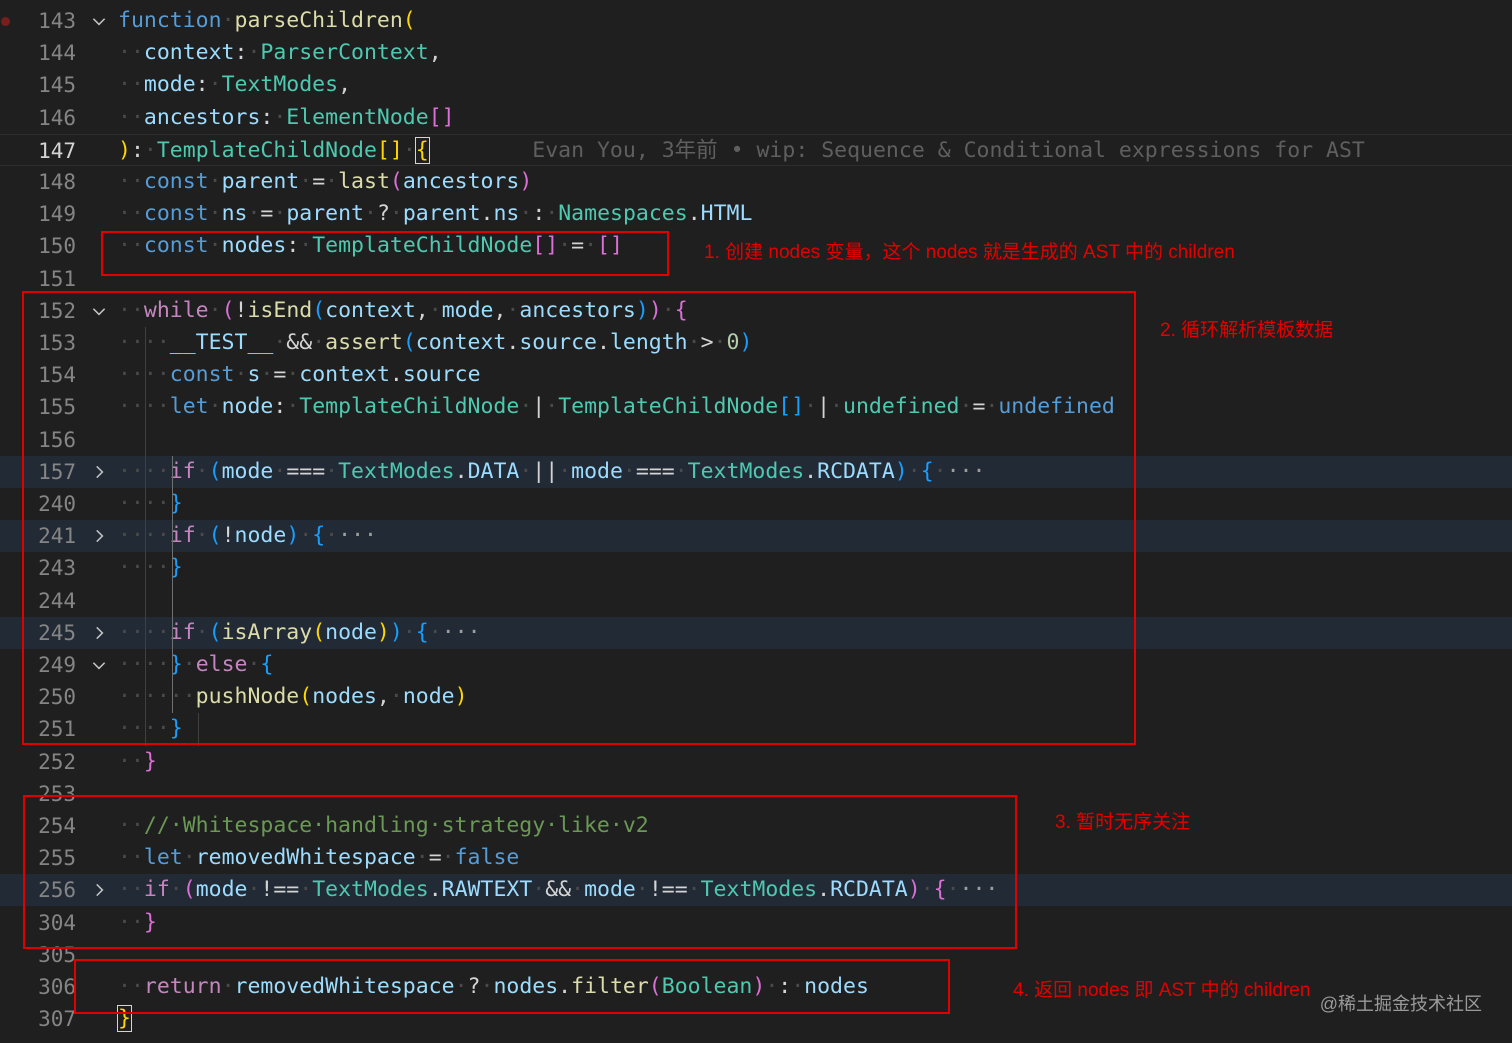  I want to click on code-line: 143 function·parseChildren(, so click(756, 21).